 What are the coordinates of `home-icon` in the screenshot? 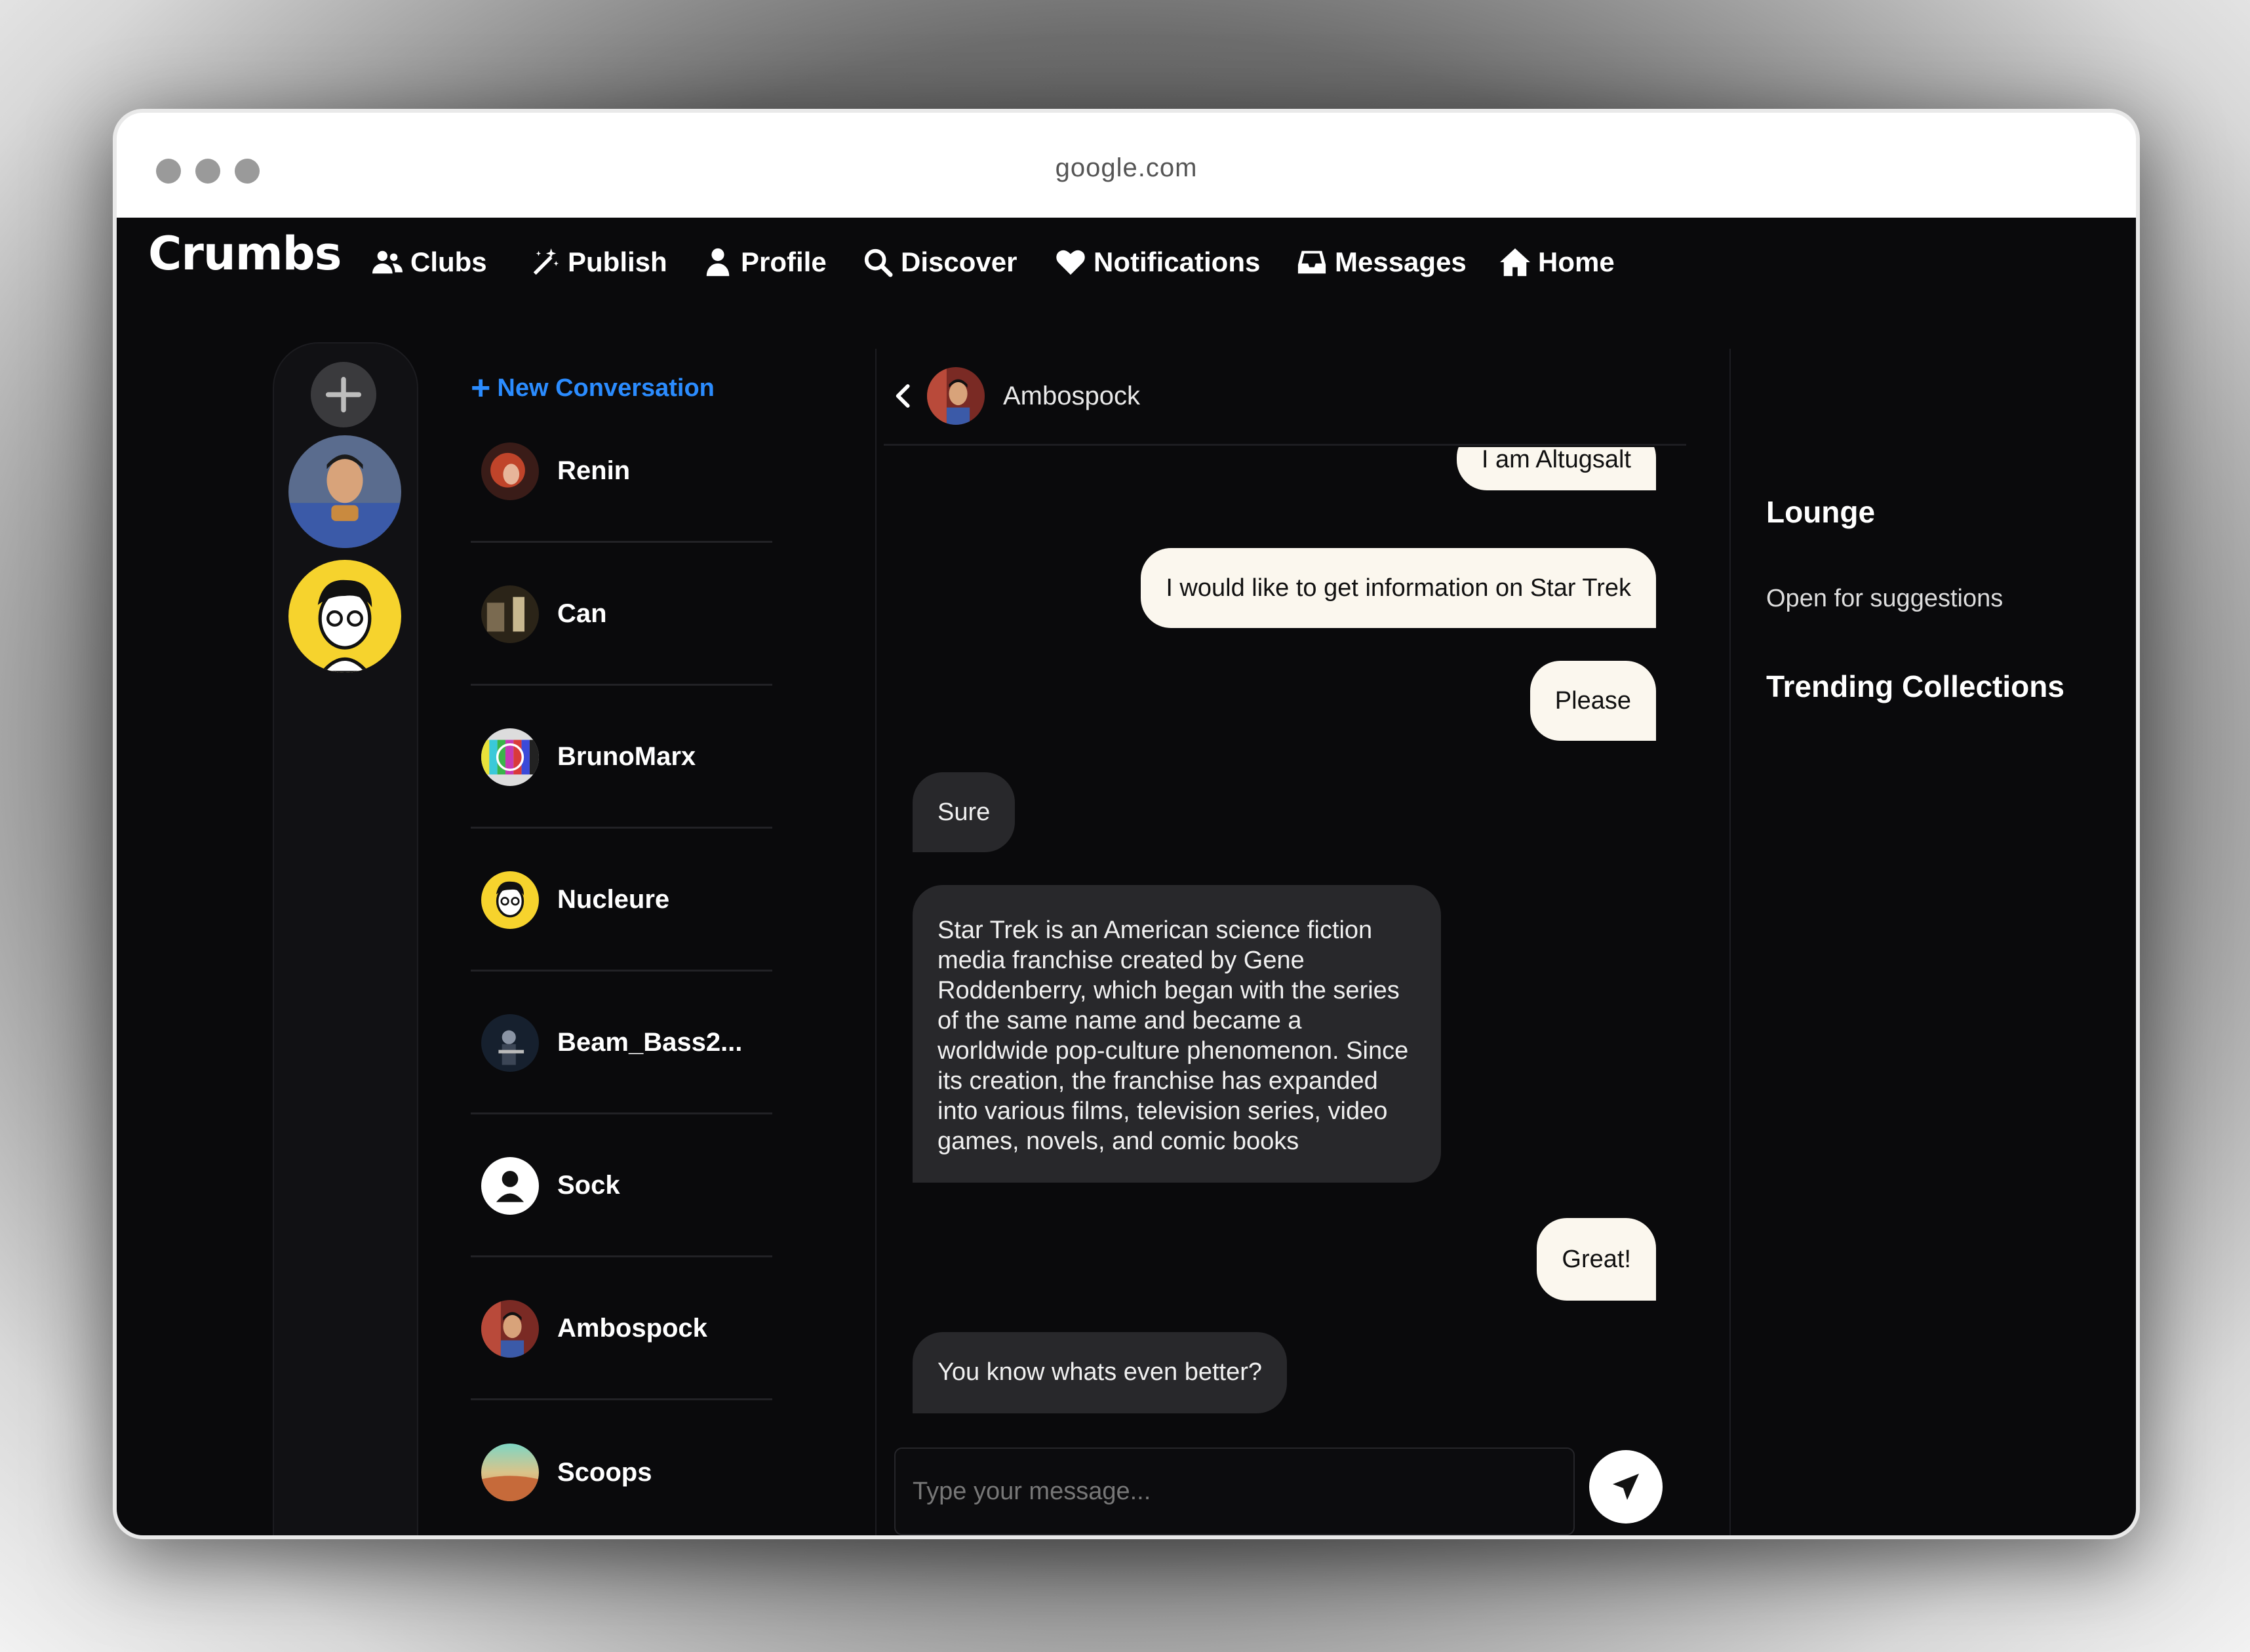 It's located at (1515, 262).